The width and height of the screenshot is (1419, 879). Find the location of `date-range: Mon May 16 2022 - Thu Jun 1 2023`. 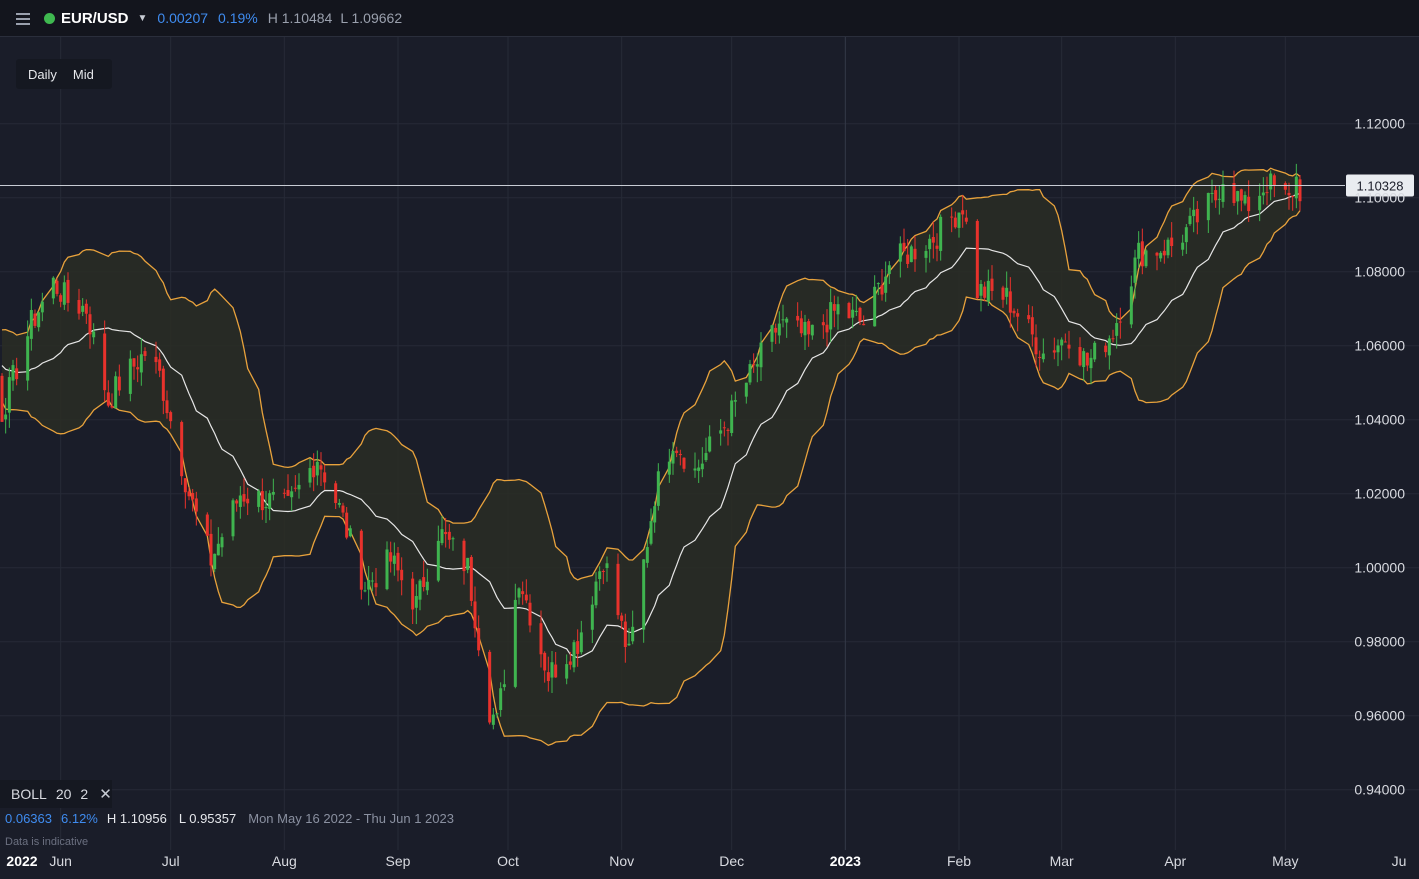

date-range: Mon May 16 2022 - Thu Jun 1 2023 is located at coordinates (351, 818).